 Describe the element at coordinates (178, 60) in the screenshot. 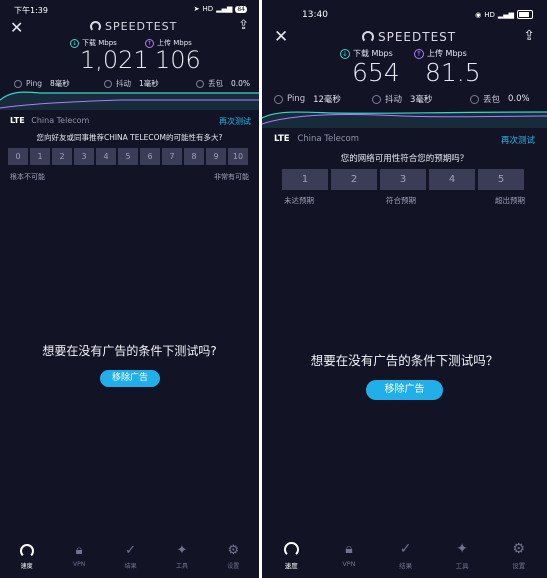

I see `upload-value: 106` at that location.